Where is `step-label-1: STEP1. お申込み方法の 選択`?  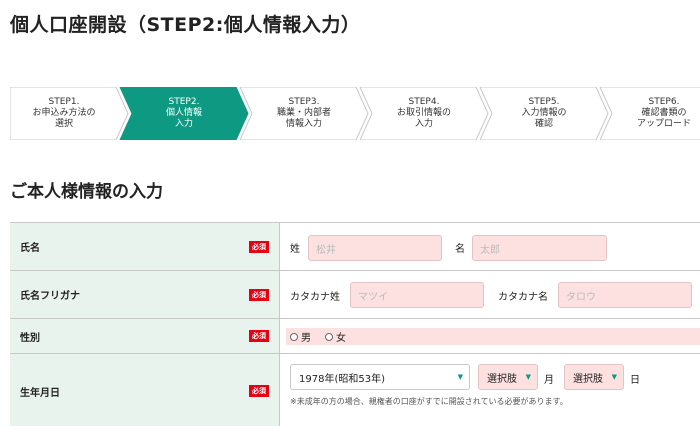 step-label-1: STEP1. お申込み方法の 選択 is located at coordinates (64, 113).